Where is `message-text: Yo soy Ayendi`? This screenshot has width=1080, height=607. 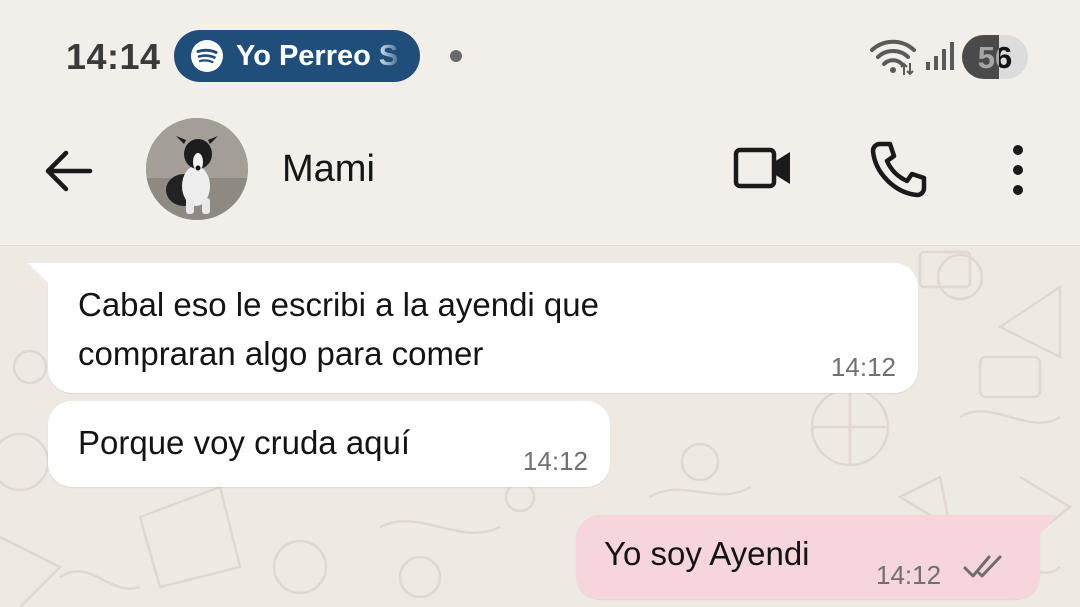
message-text: Yo soy Ayendi is located at coordinates (707, 553).